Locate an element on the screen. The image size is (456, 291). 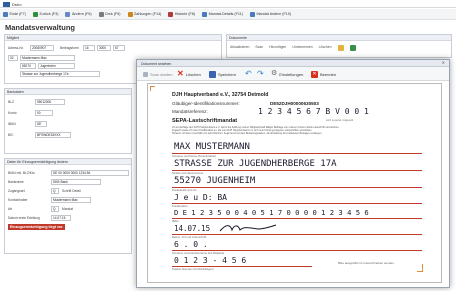
exit-icon is located at coordinates (5, 14).